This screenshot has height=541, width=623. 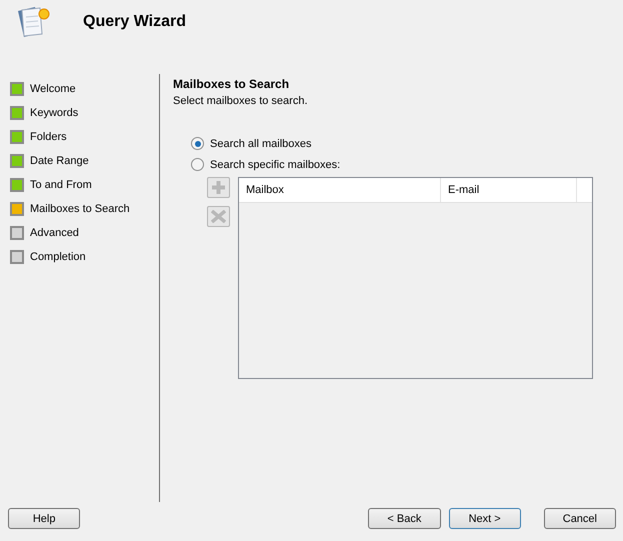 I want to click on window-title: Query Wizard, so click(x=134, y=22).